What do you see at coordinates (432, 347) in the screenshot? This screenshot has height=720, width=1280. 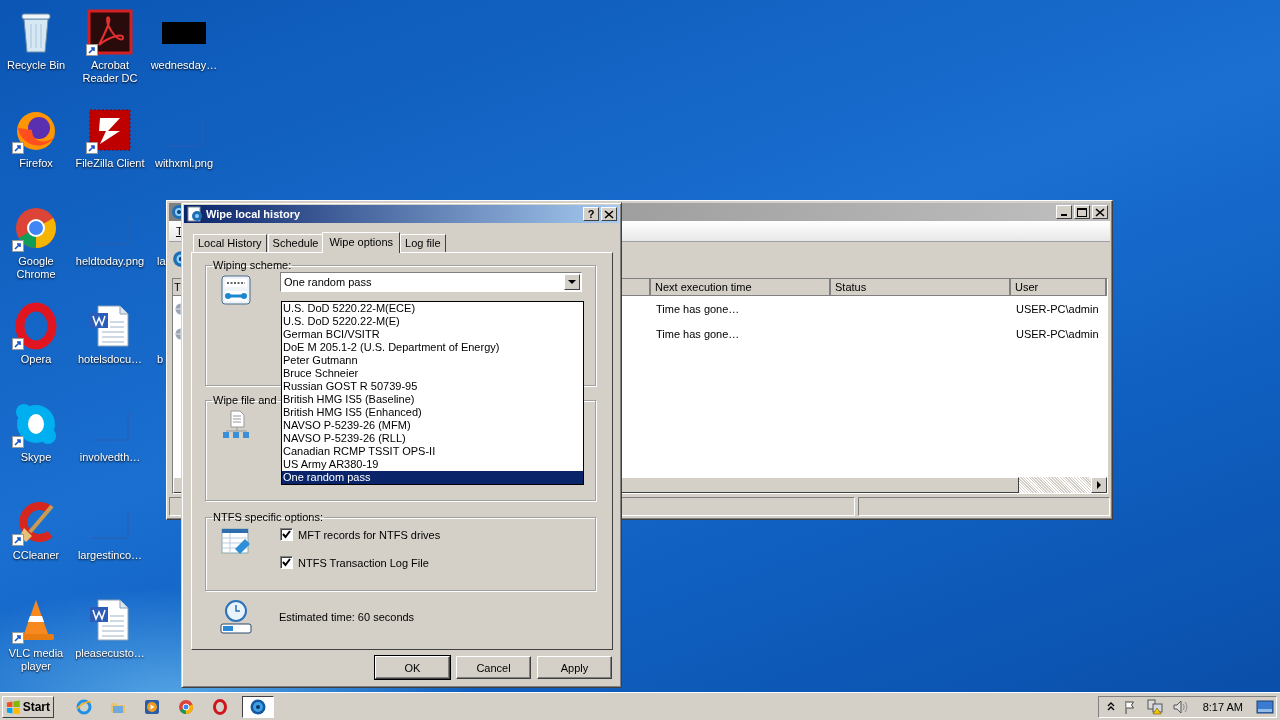 I see `list-option: DoE M 205.1-2 (U.S. Department of Energy)` at bounding box center [432, 347].